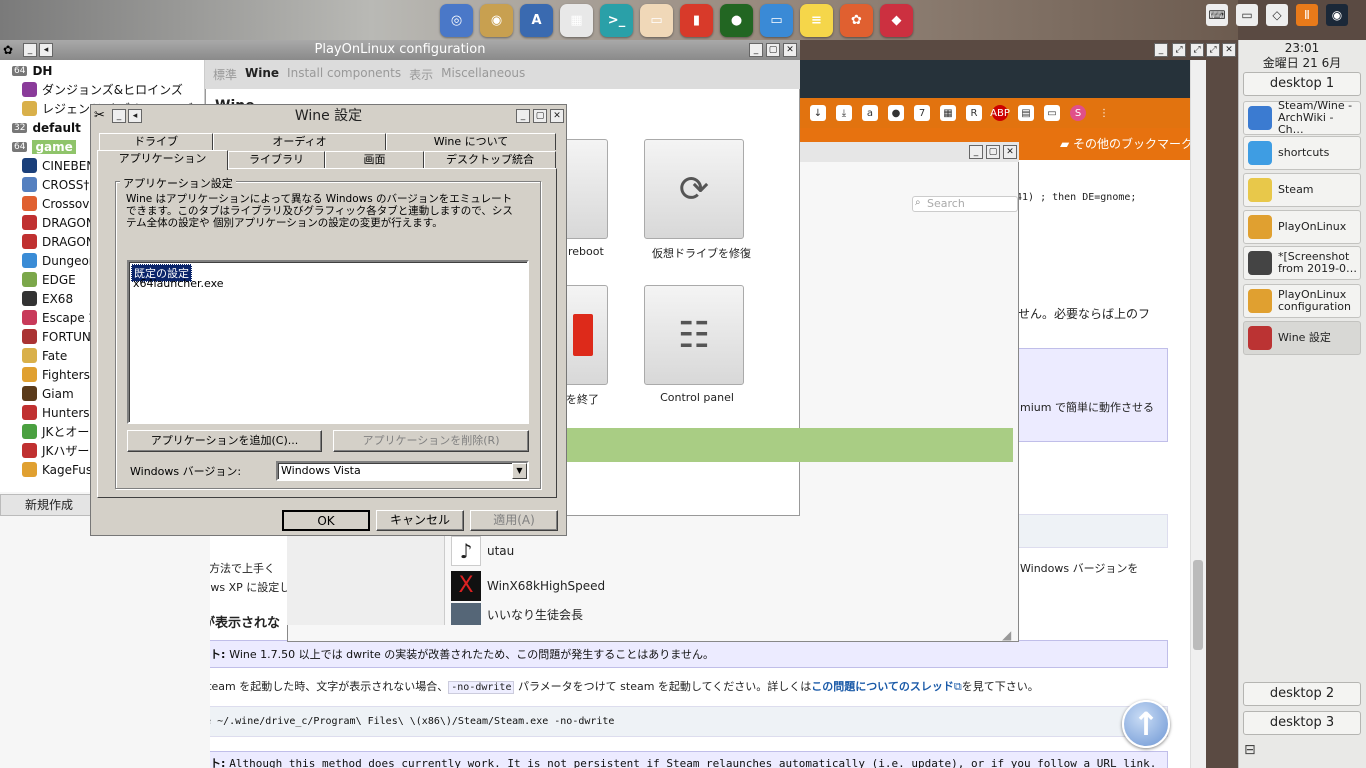 This screenshot has width=1366, height=768. What do you see at coordinates (528, 586) in the screenshot?
I see `list-item: X WinX68kHighSpeed` at bounding box center [528, 586].